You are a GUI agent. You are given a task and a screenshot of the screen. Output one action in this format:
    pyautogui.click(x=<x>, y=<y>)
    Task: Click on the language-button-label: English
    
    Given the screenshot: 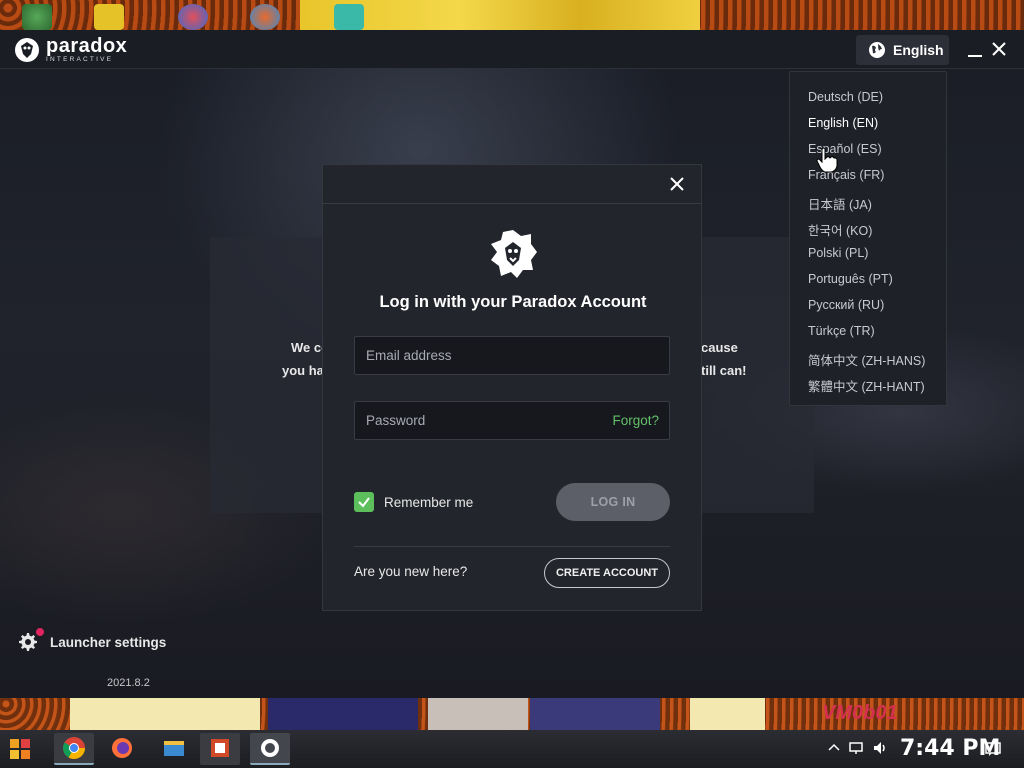 What is the action you would take?
    pyautogui.click(x=918, y=50)
    